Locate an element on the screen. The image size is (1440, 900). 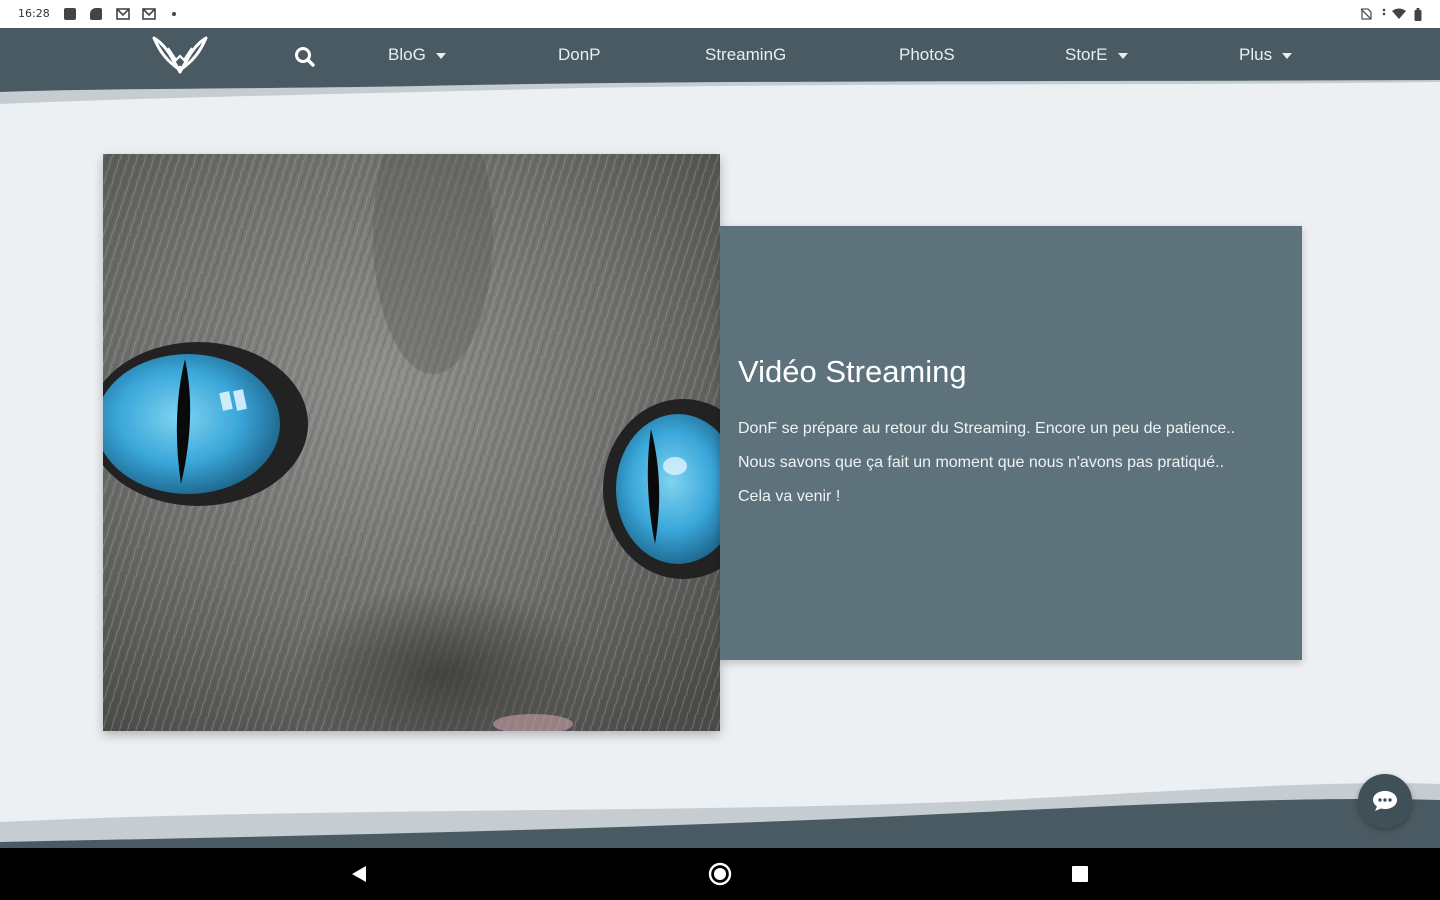
home-icon is located at coordinates (720, 874).